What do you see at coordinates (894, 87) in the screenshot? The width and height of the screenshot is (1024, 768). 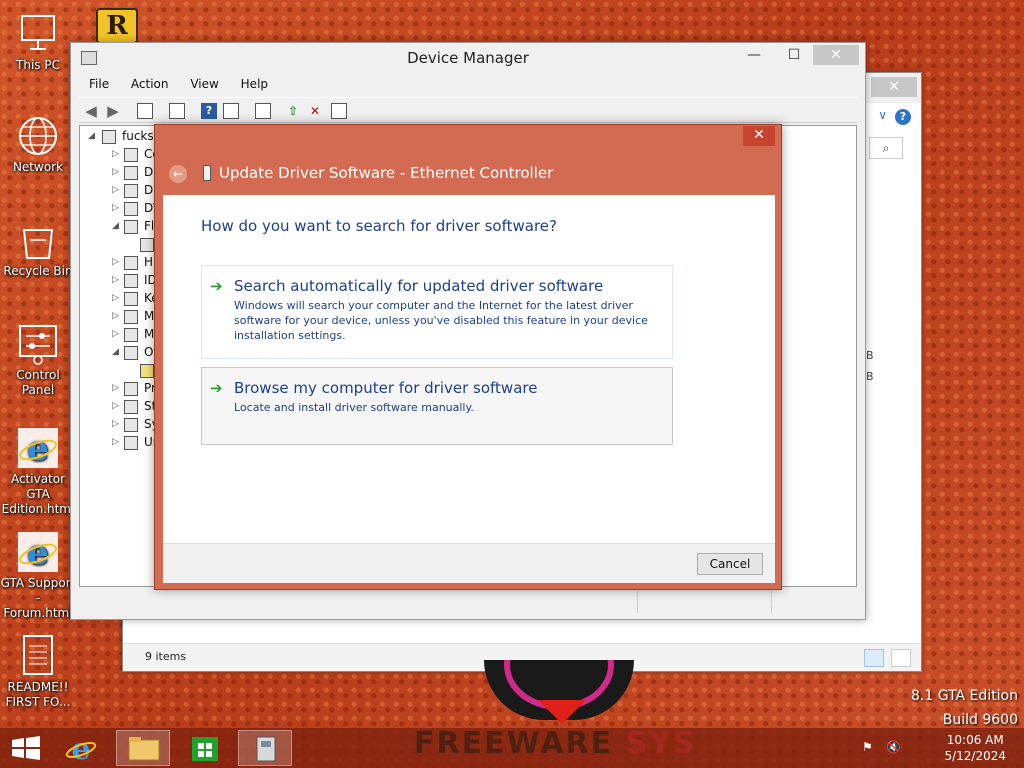 I see `explorer-close-button: ✕` at bounding box center [894, 87].